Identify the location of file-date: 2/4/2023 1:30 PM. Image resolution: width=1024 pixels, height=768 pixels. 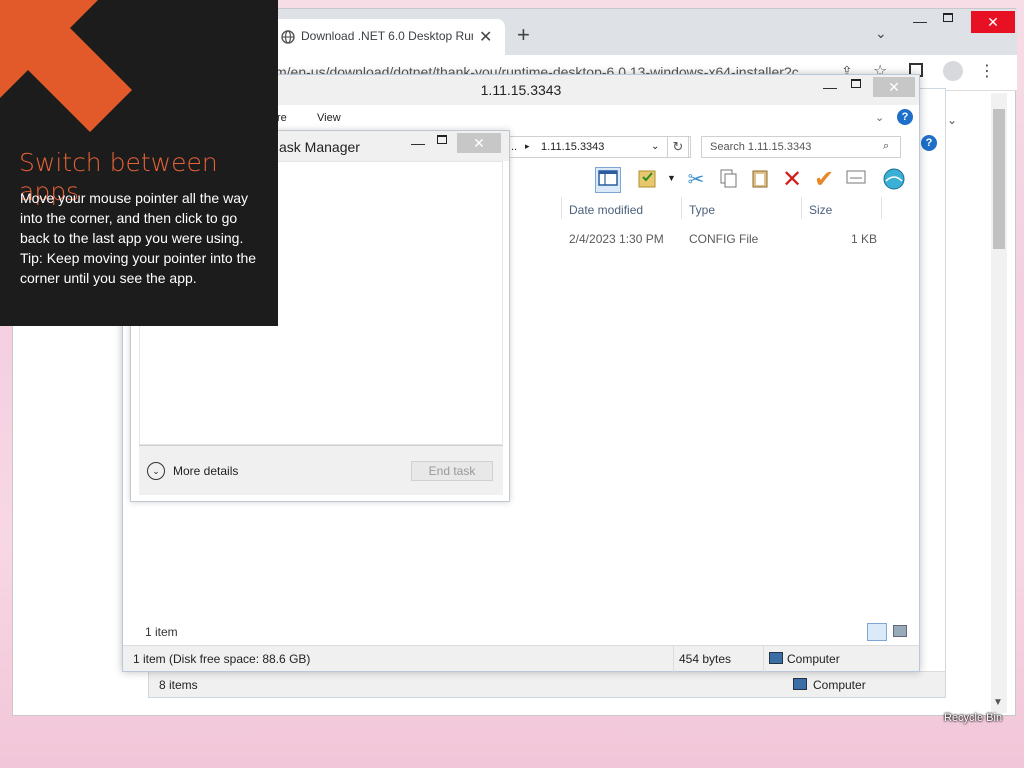
(616, 239).